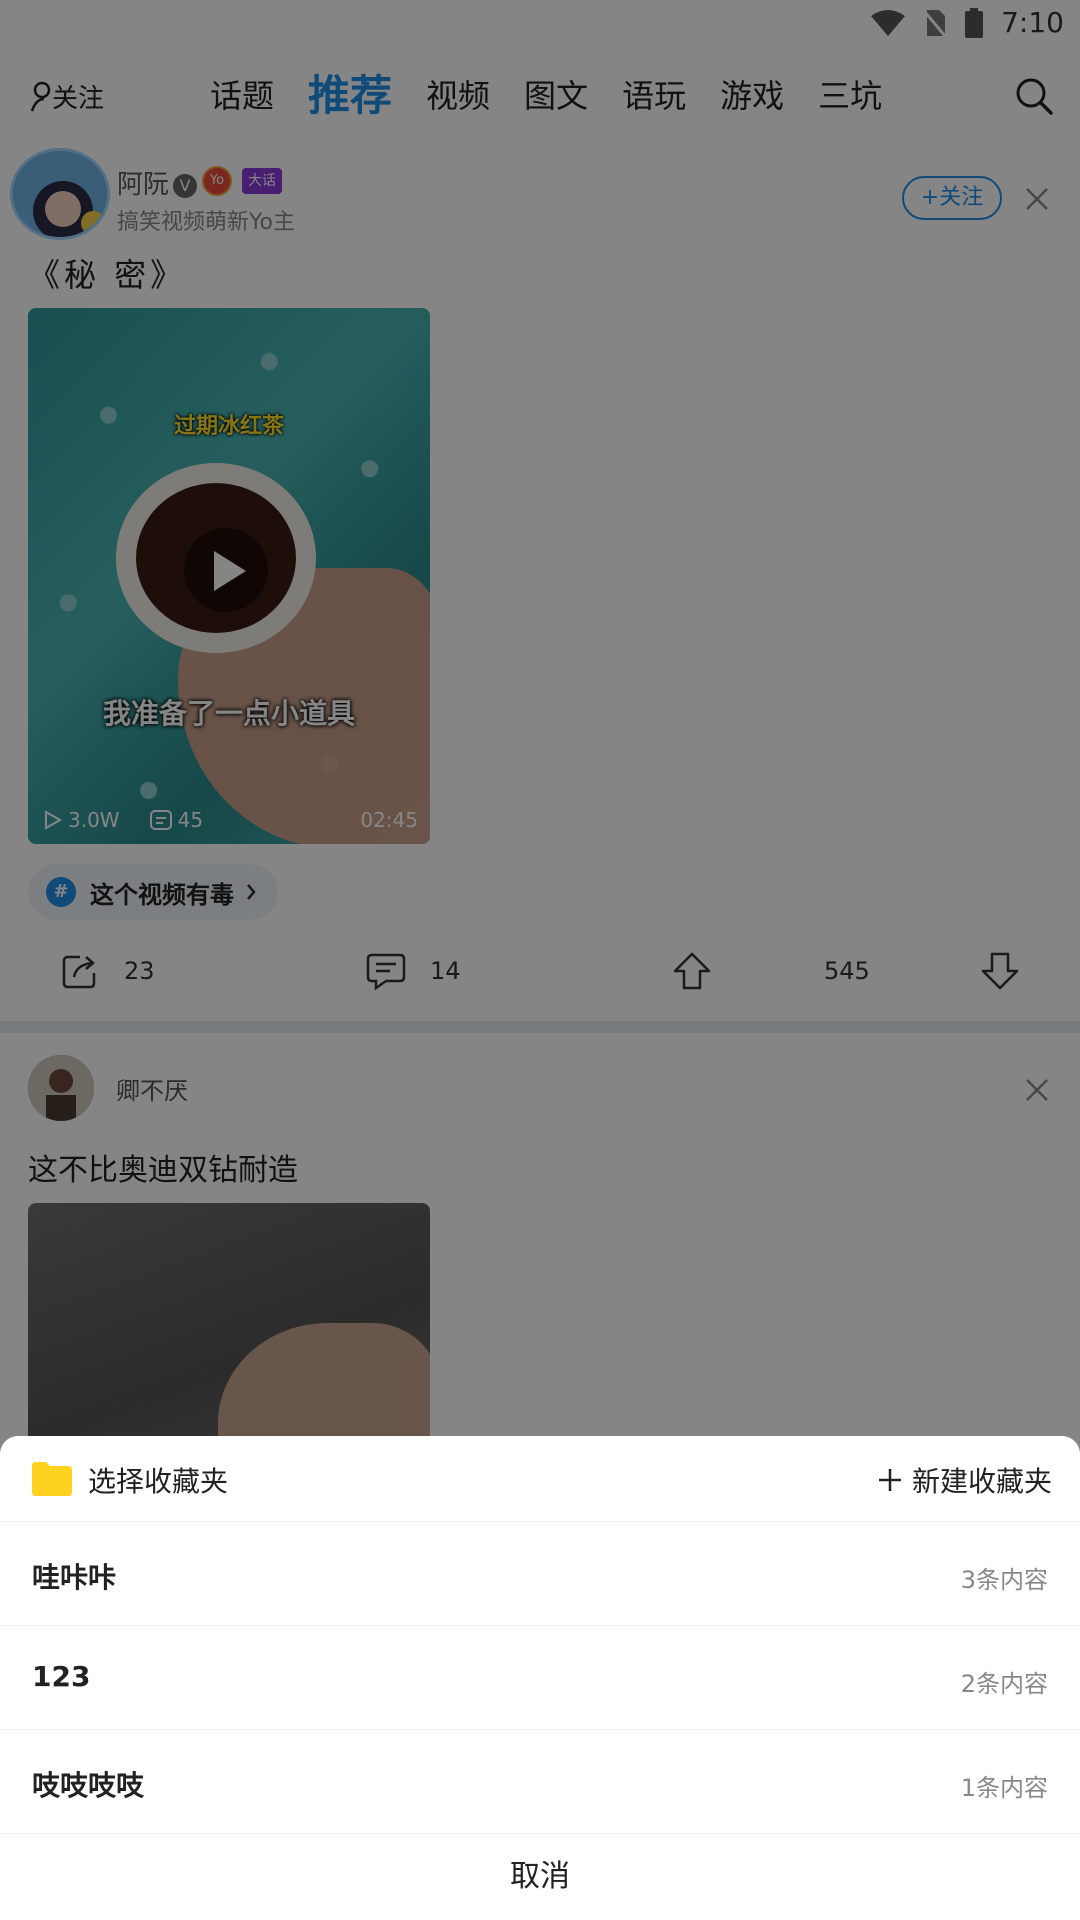 This screenshot has width=1080, height=1920. Describe the element at coordinates (889, 1480) in the screenshot. I see `plus-icon` at that location.